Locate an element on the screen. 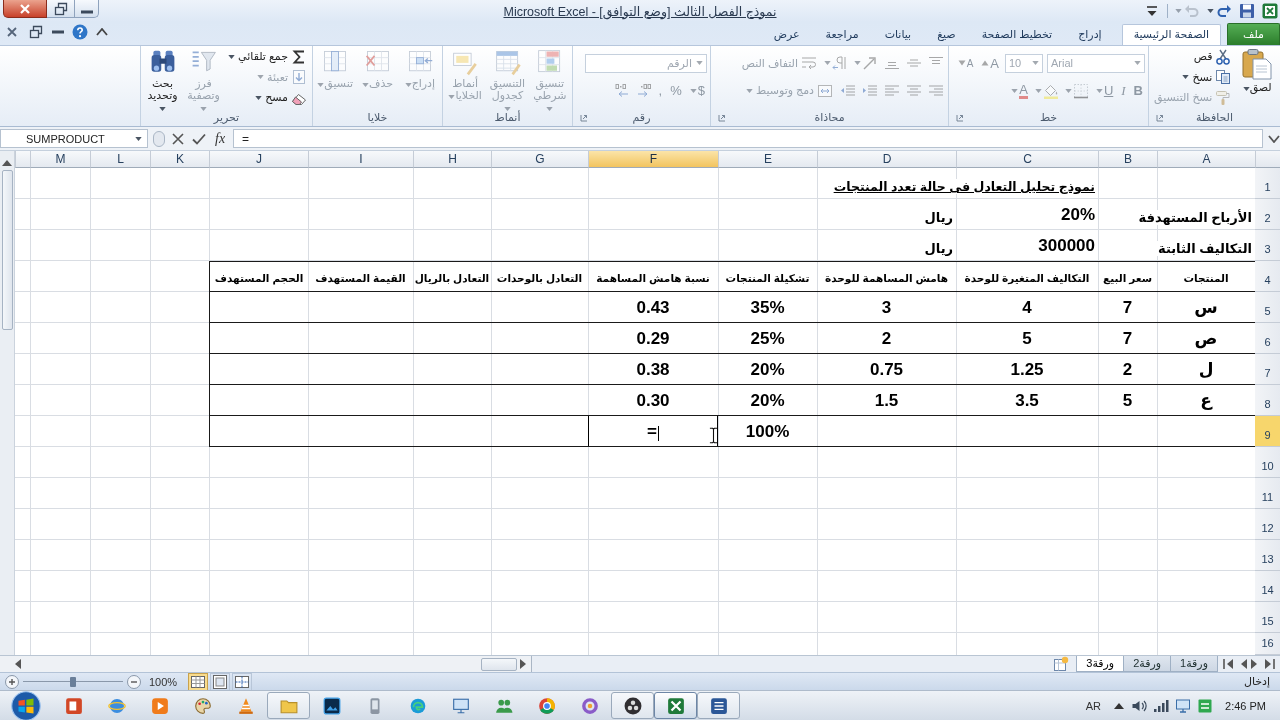 This screenshot has width=1280, height=720. minimize-button is located at coordinates (87, 9).